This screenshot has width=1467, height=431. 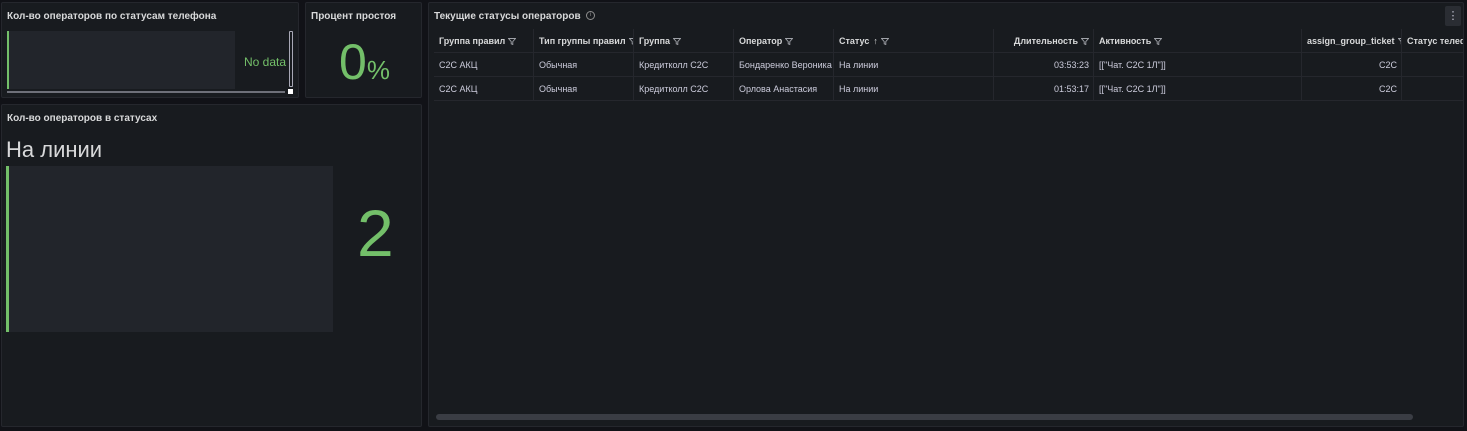 I want to click on column-header: Длительность, so click(x=1044, y=41).